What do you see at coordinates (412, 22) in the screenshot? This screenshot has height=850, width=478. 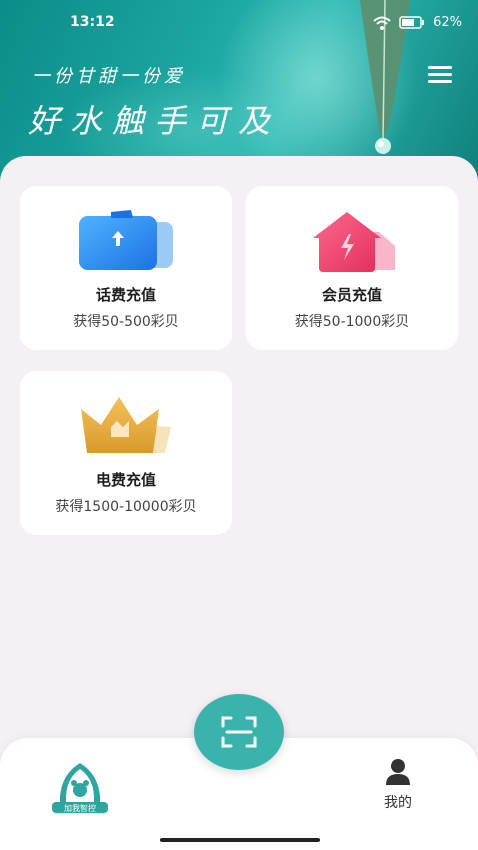 I see `battery-icon` at bounding box center [412, 22].